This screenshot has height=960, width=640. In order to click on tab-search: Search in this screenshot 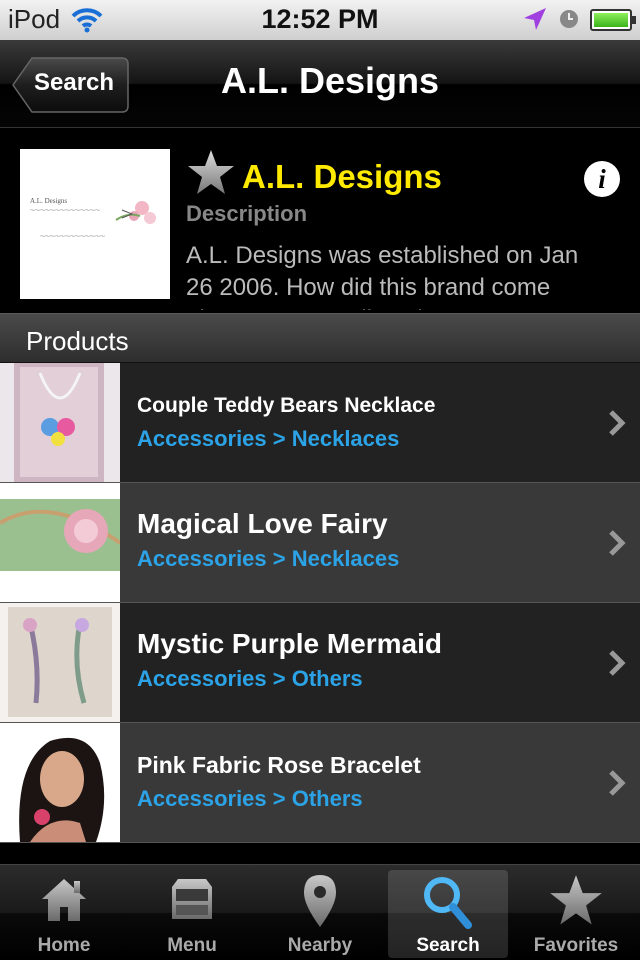, I will do `click(448, 914)`.